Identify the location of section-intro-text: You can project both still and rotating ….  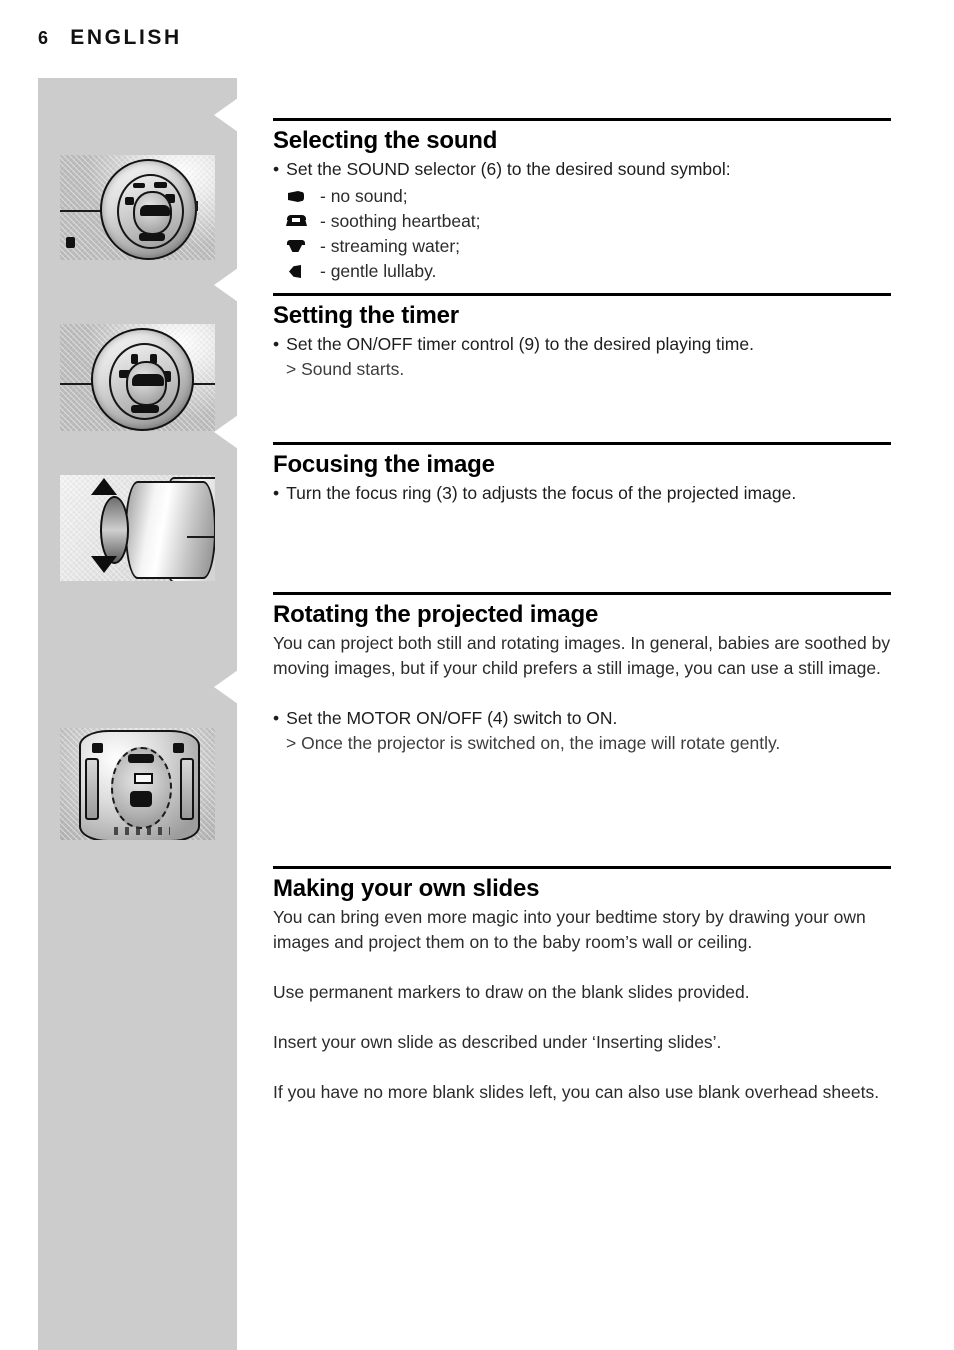
(582, 655).